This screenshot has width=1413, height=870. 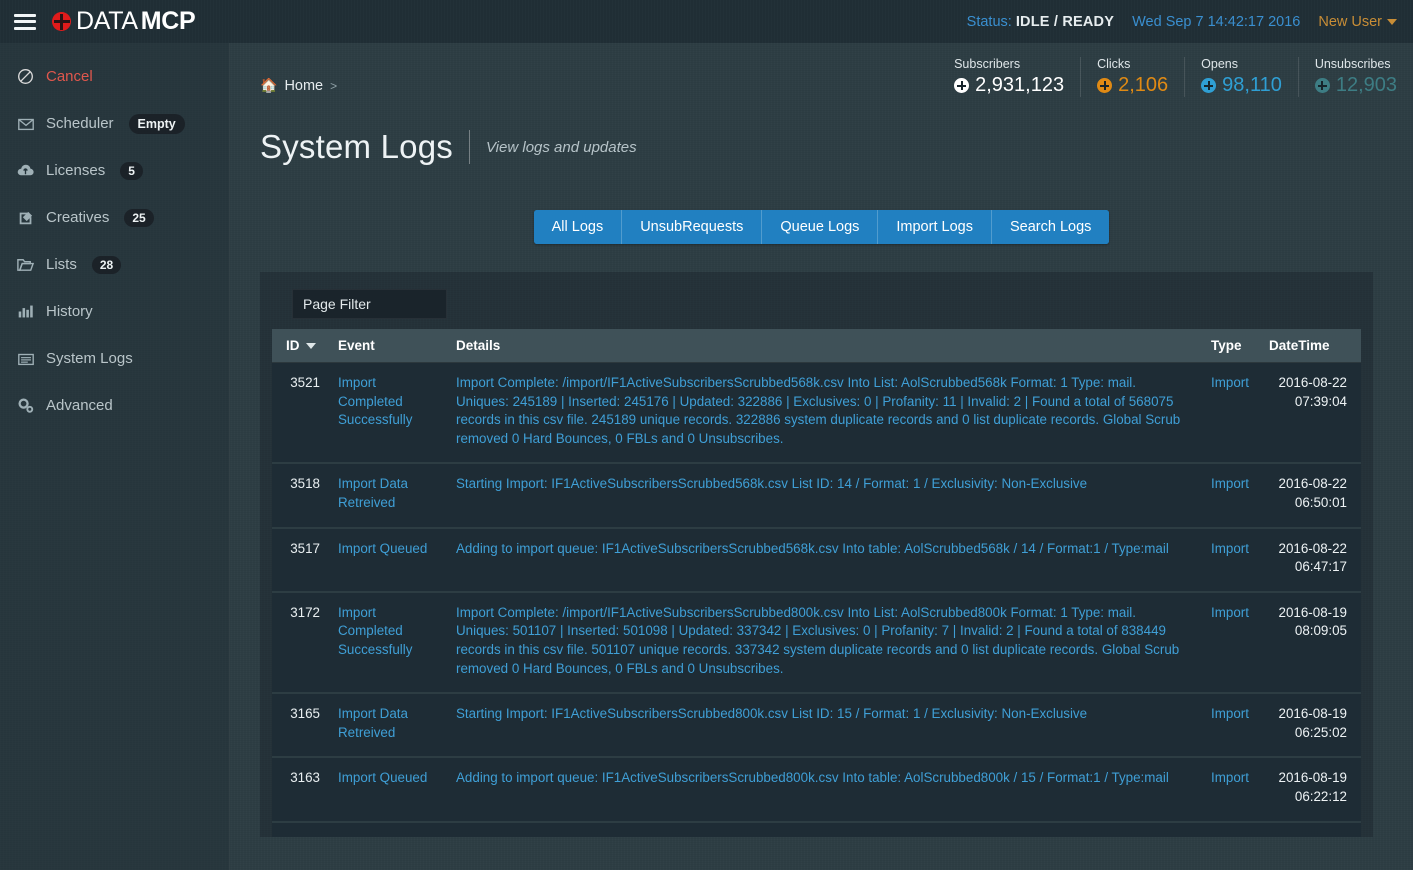 What do you see at coordinates (1216, 21) in the screenshot?
I see `clock: Wed Sep 7 14:42:17 2016` at bounding box center [1216, 21].